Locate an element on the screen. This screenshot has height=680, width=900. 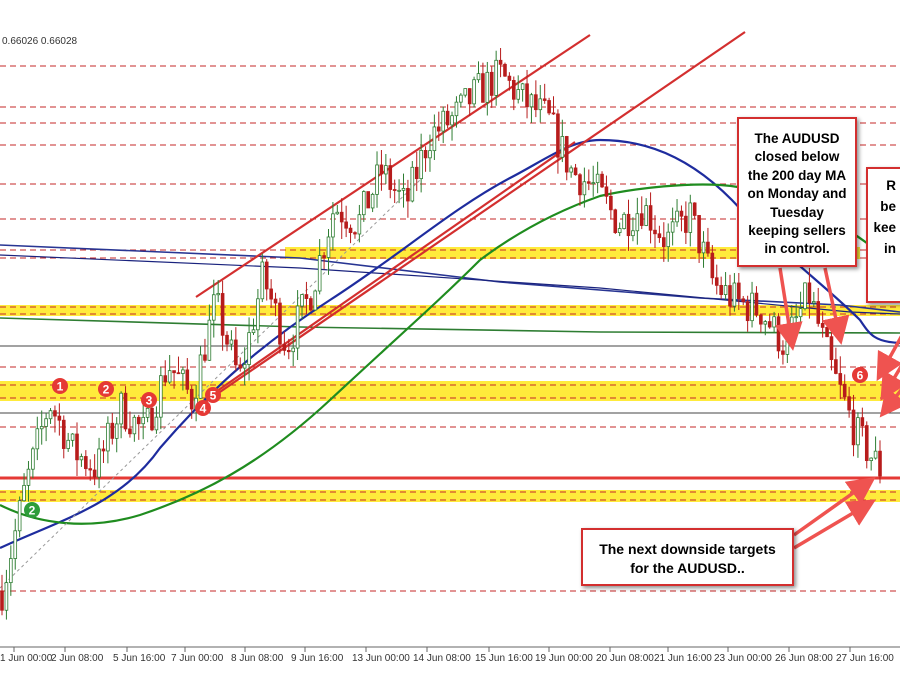
x-tick-label: 2 Jun 08:00 is located at coordinates (77, 658).